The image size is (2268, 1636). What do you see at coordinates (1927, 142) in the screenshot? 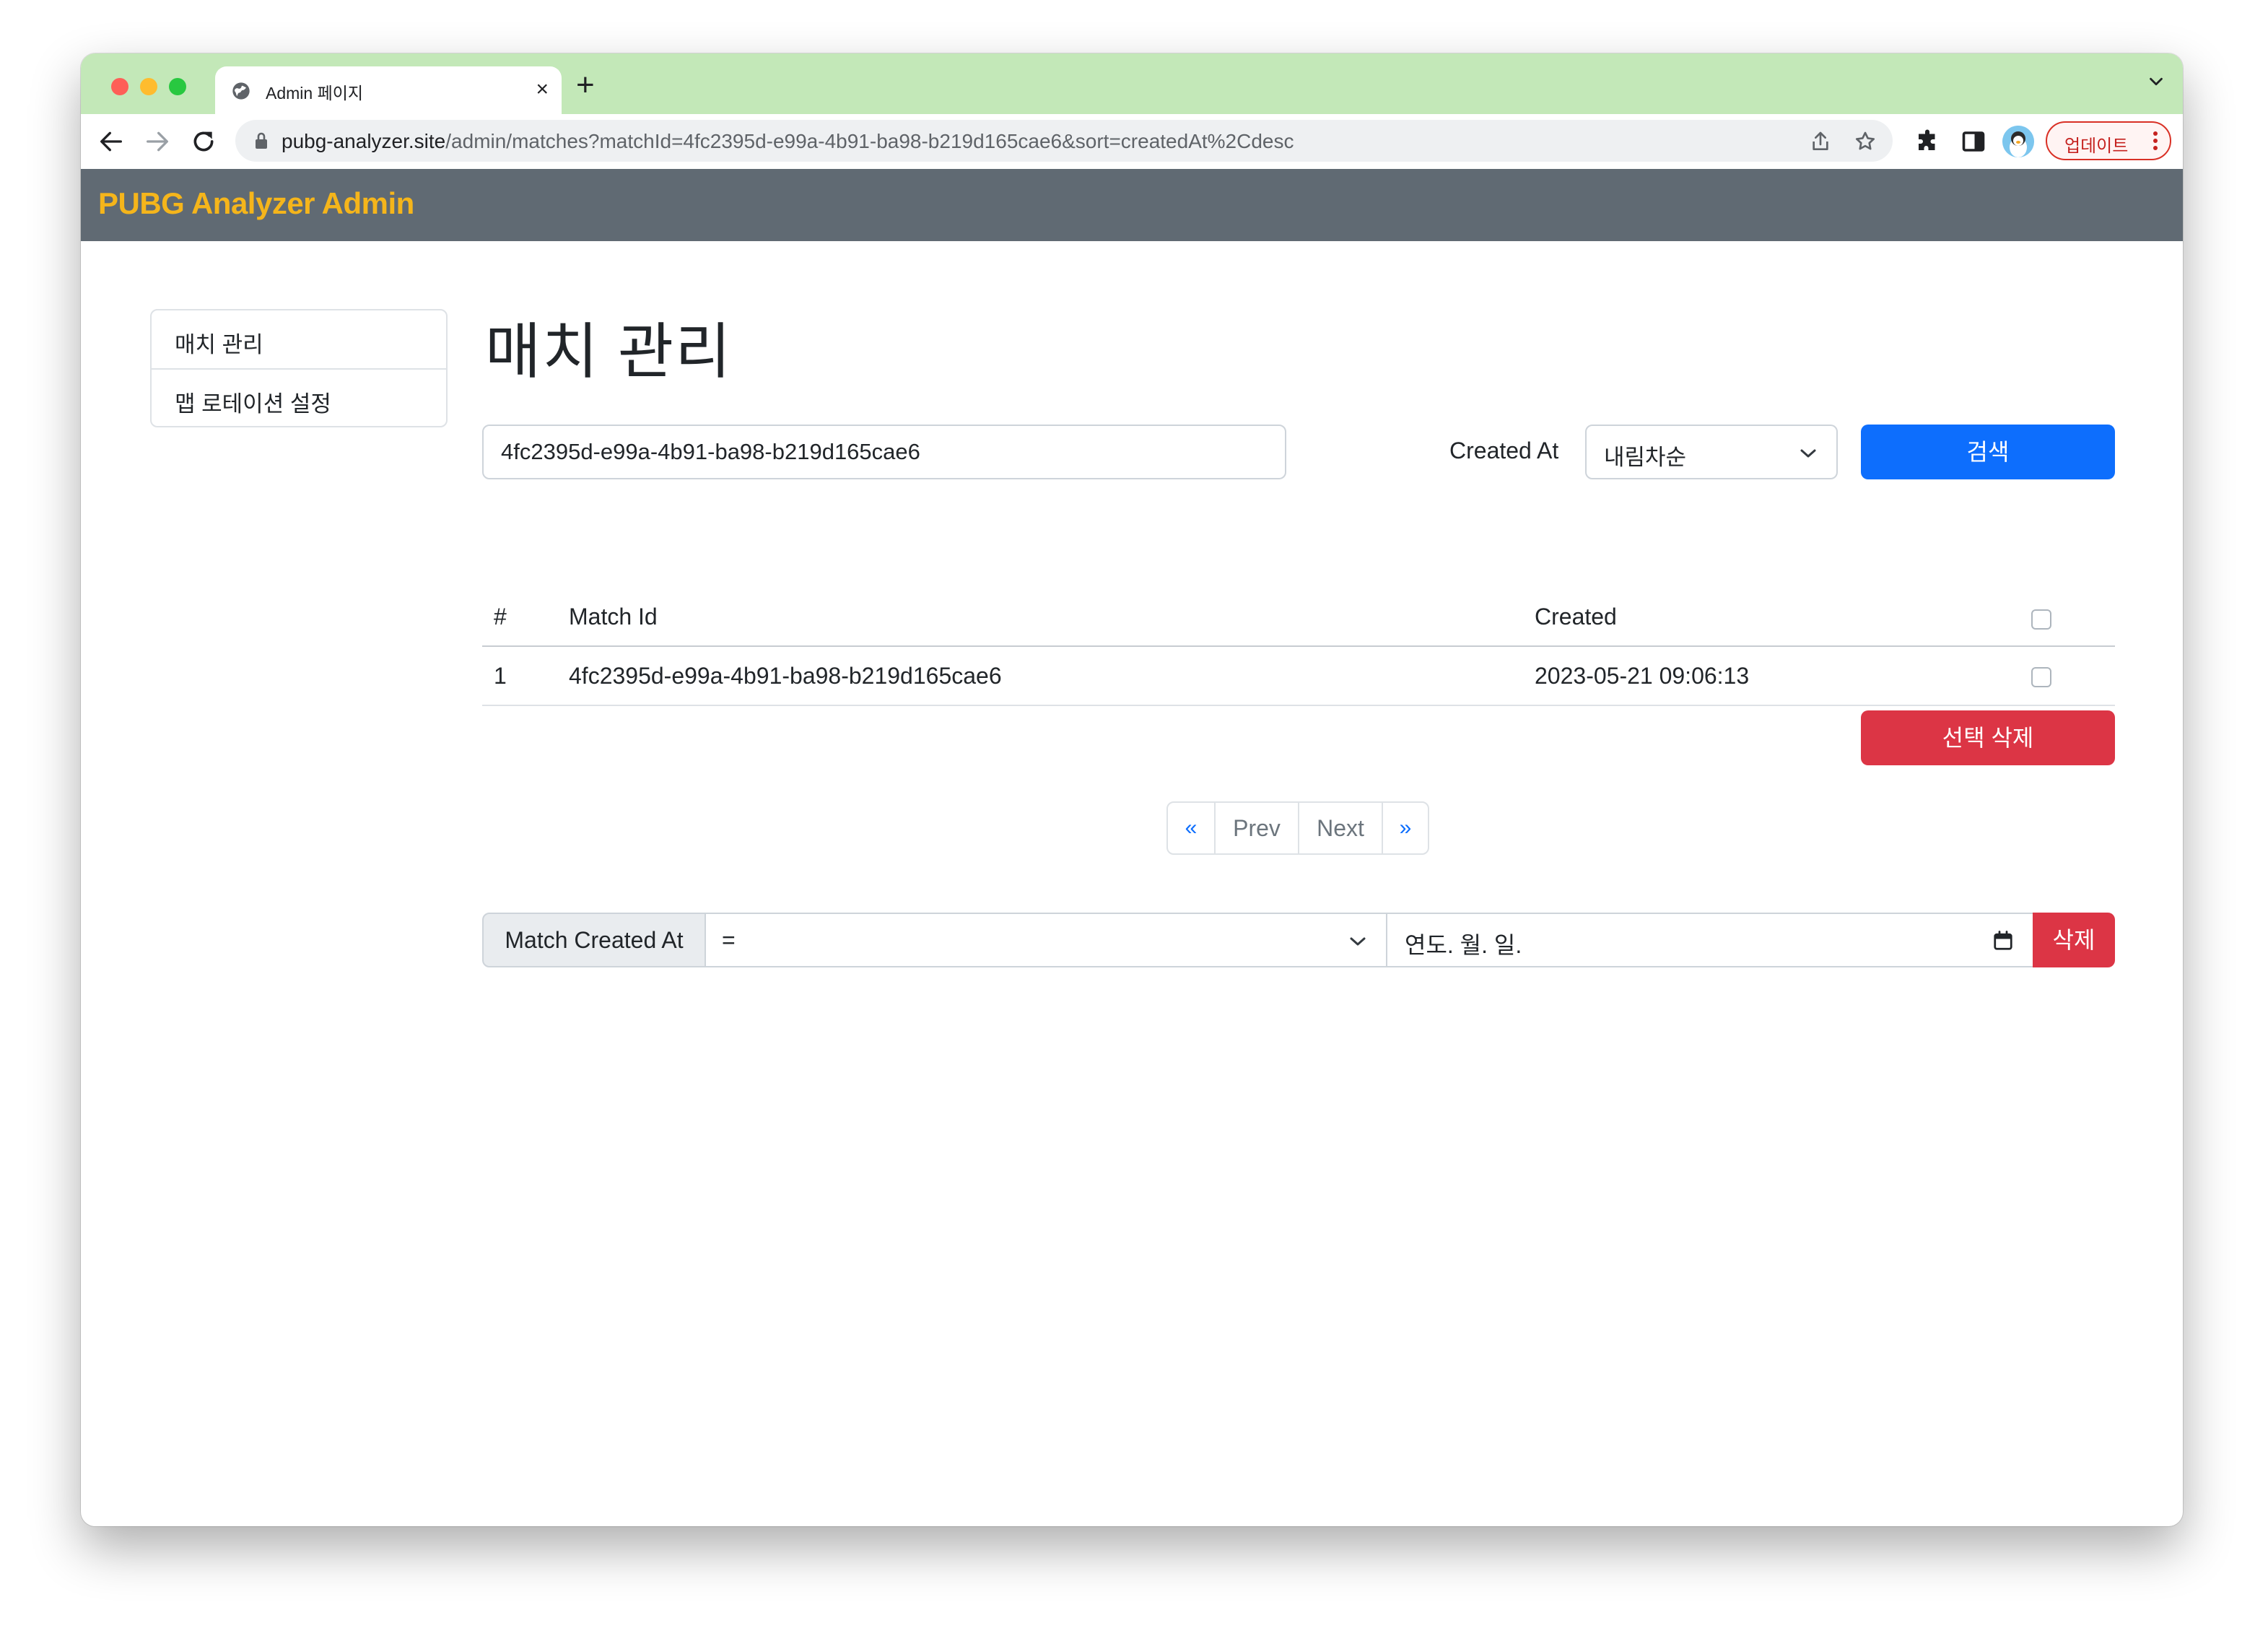
I see `extensions-puzzle-icon` at bounding box center [1927, 142].